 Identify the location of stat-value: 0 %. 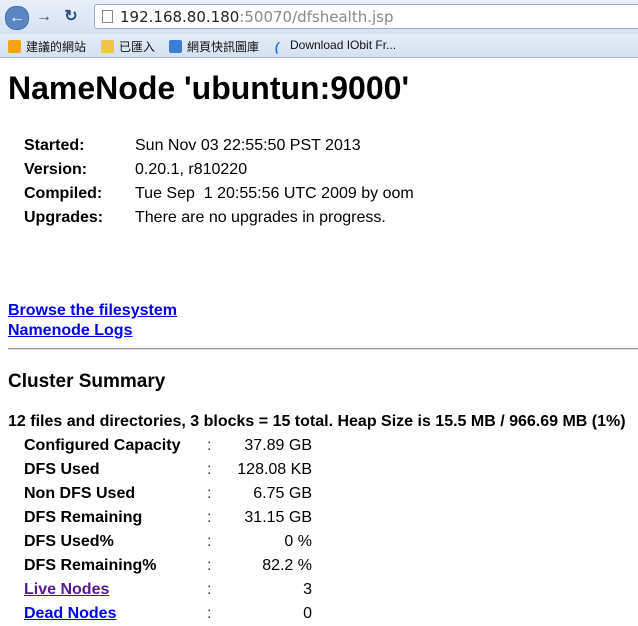
(298, 541).